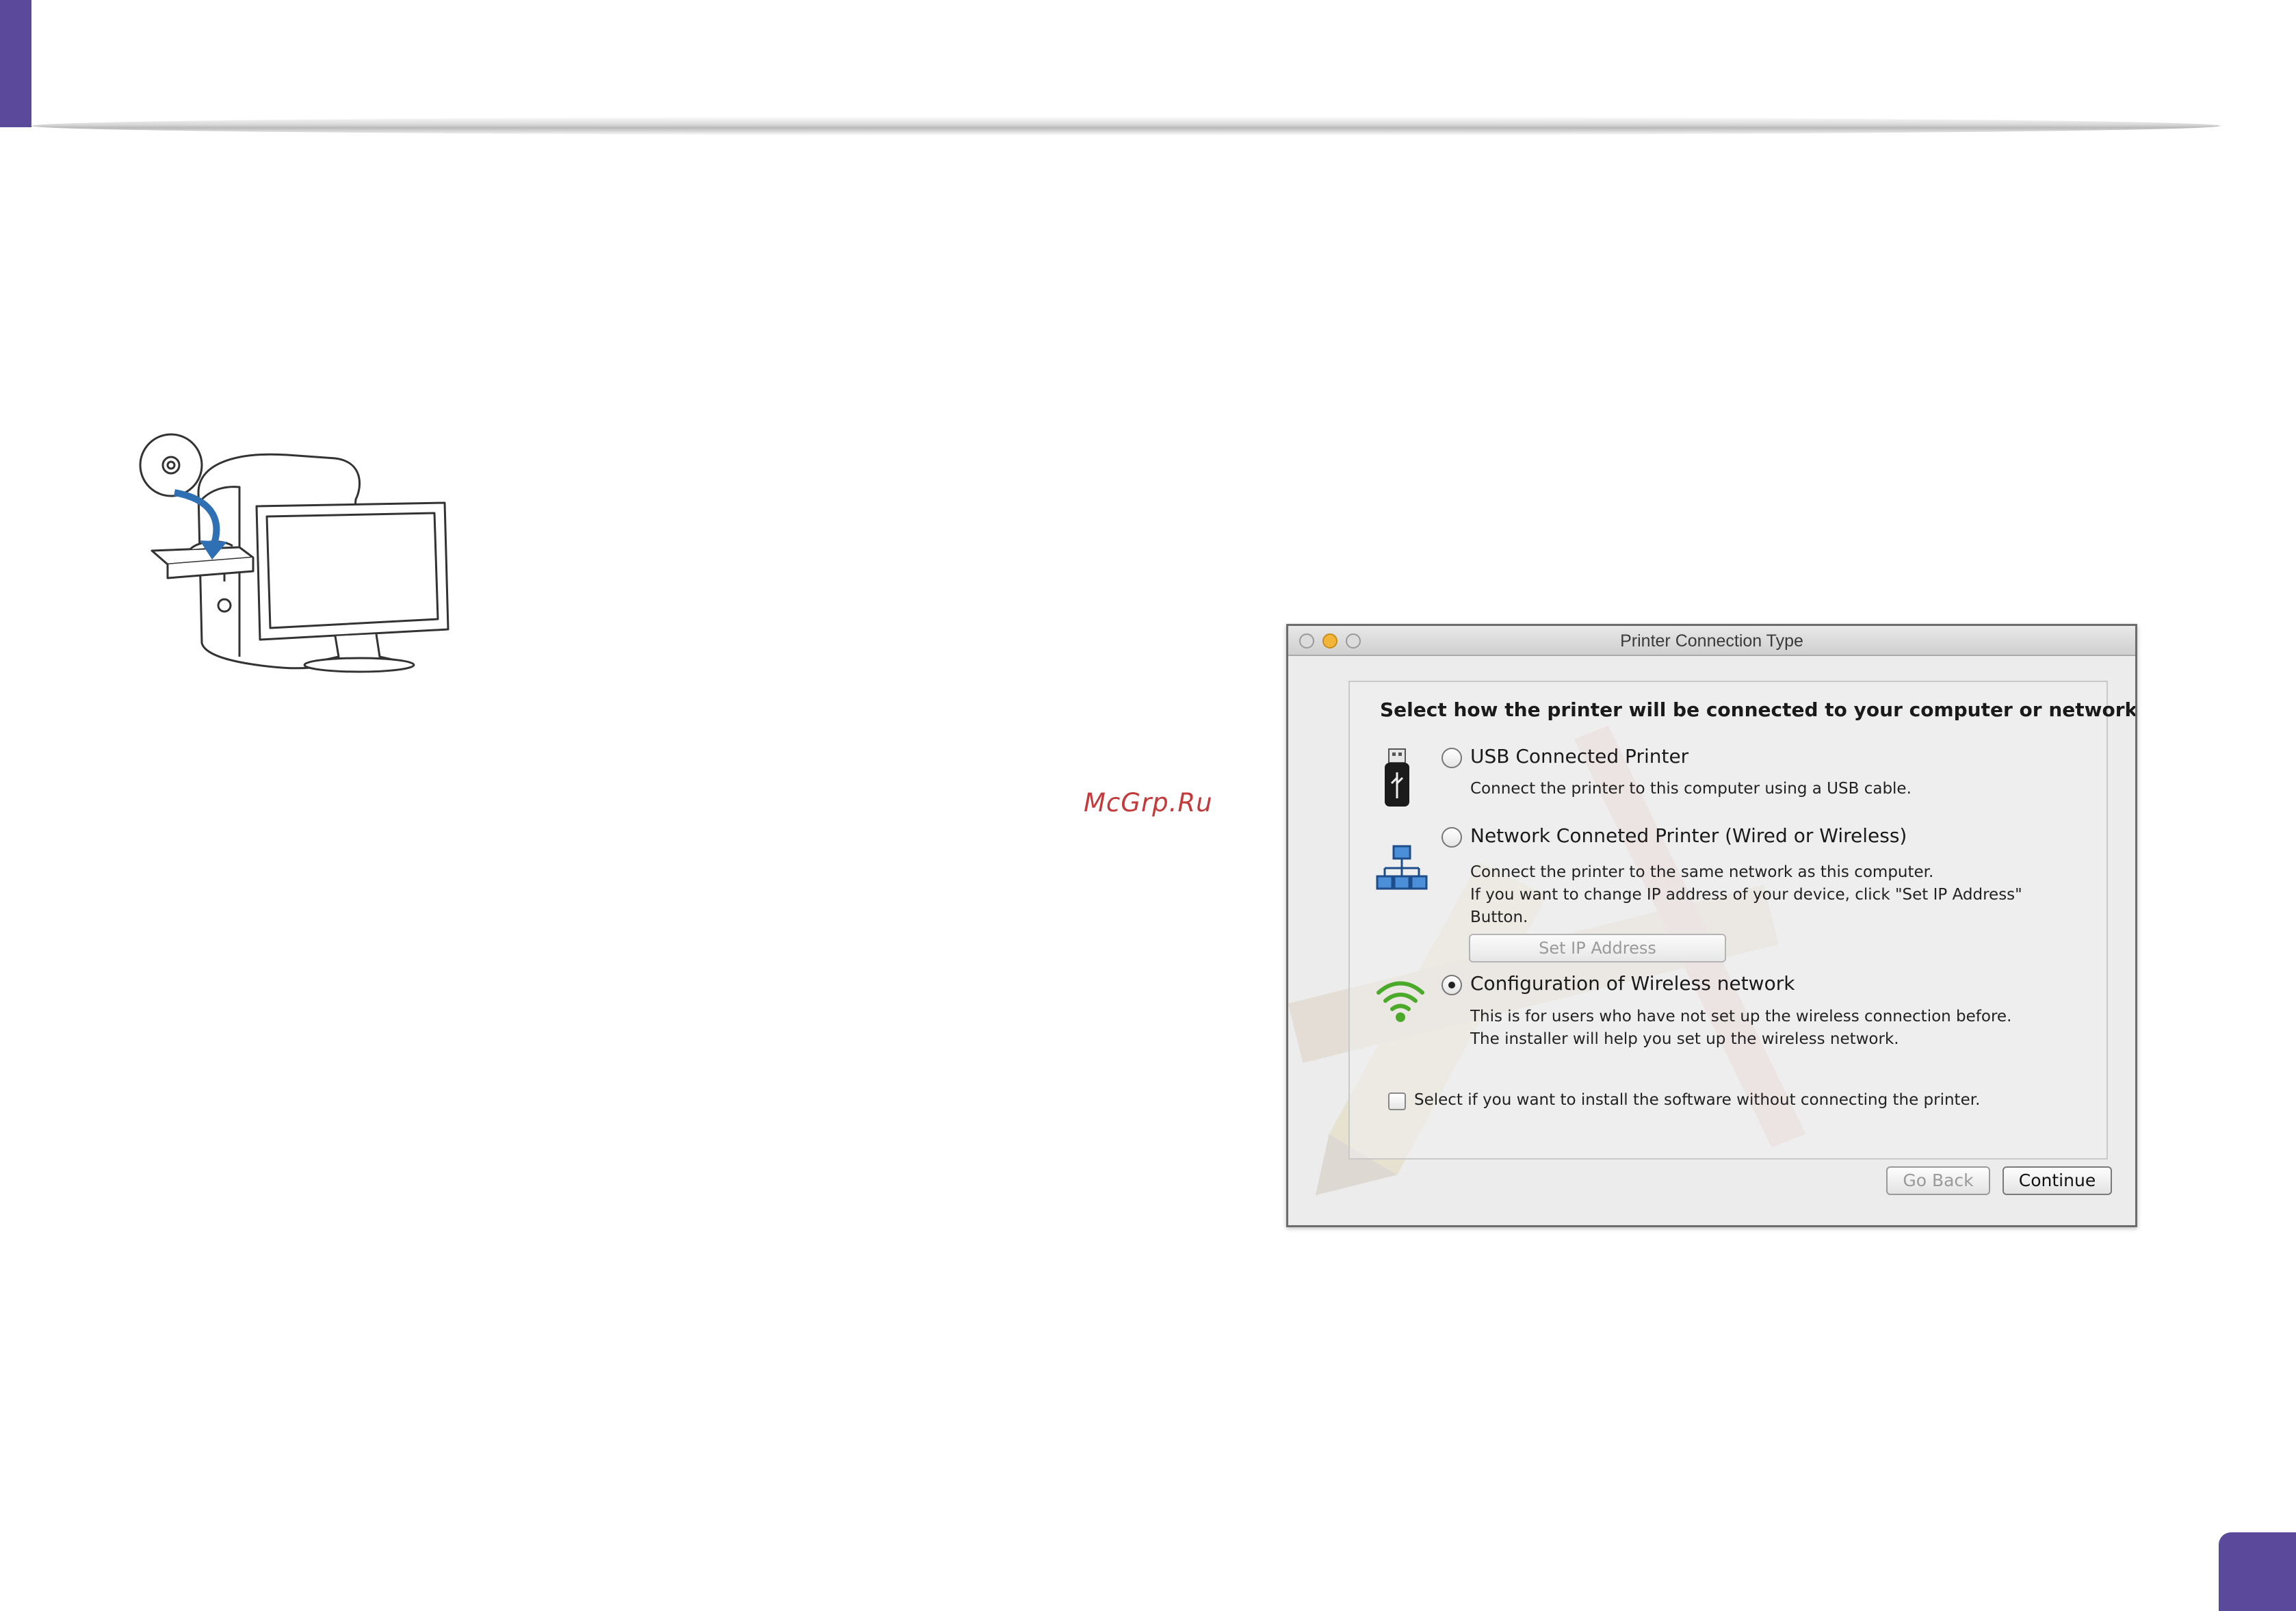 This screenshot has width=2296, height=1611. What do you see at coordinates (1452, 837) in the screenshot?
I see `network-connected-radio` at bounding box center [1452, 837].